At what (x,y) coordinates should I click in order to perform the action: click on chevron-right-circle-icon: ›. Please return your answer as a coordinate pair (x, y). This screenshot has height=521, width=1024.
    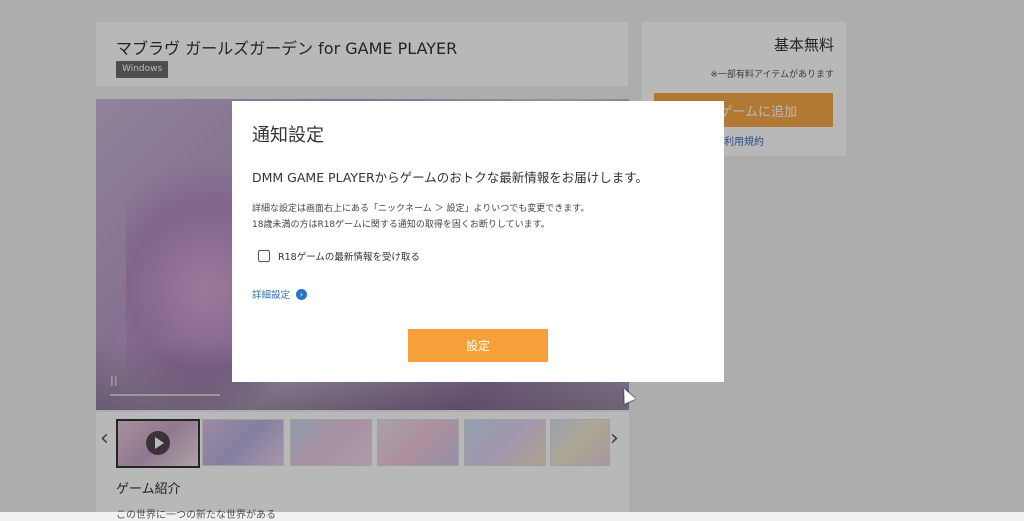
    Looking at the image, I should click on (302, 294).